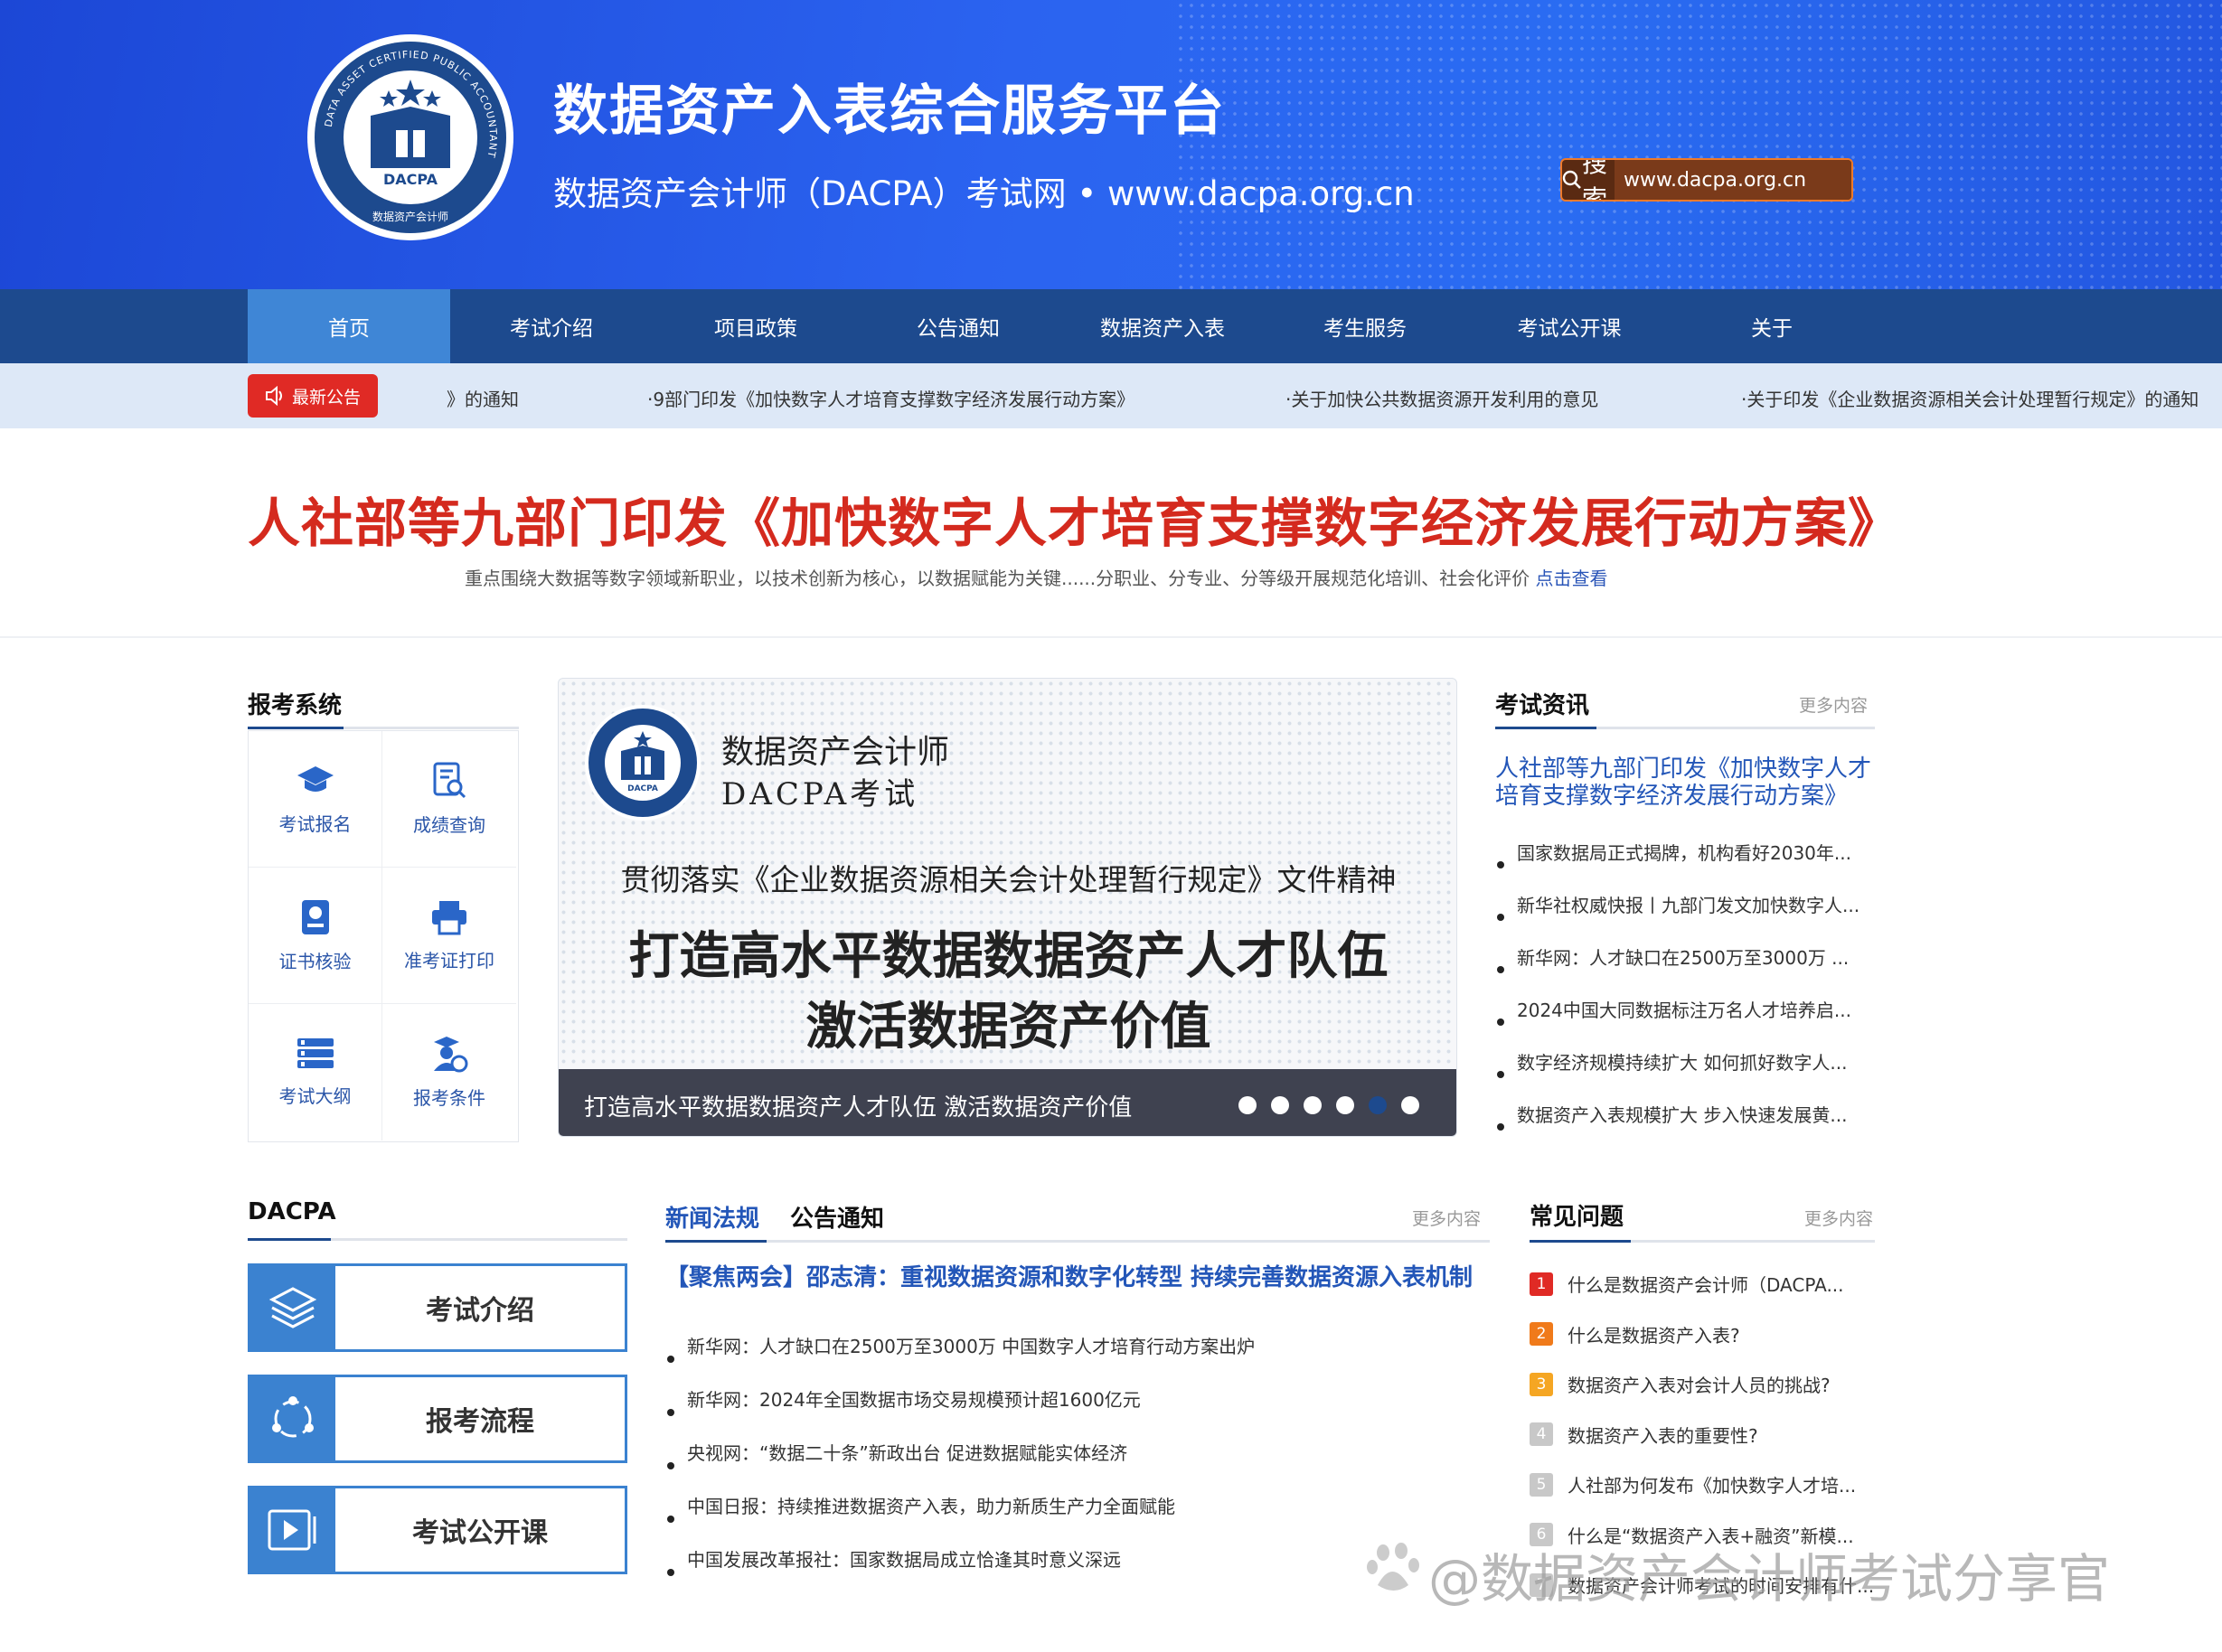  What do you see at coordinates (449, 960) in the screenshot?
I see `service-label: 准考证打印` at bounding box center [449, 960].